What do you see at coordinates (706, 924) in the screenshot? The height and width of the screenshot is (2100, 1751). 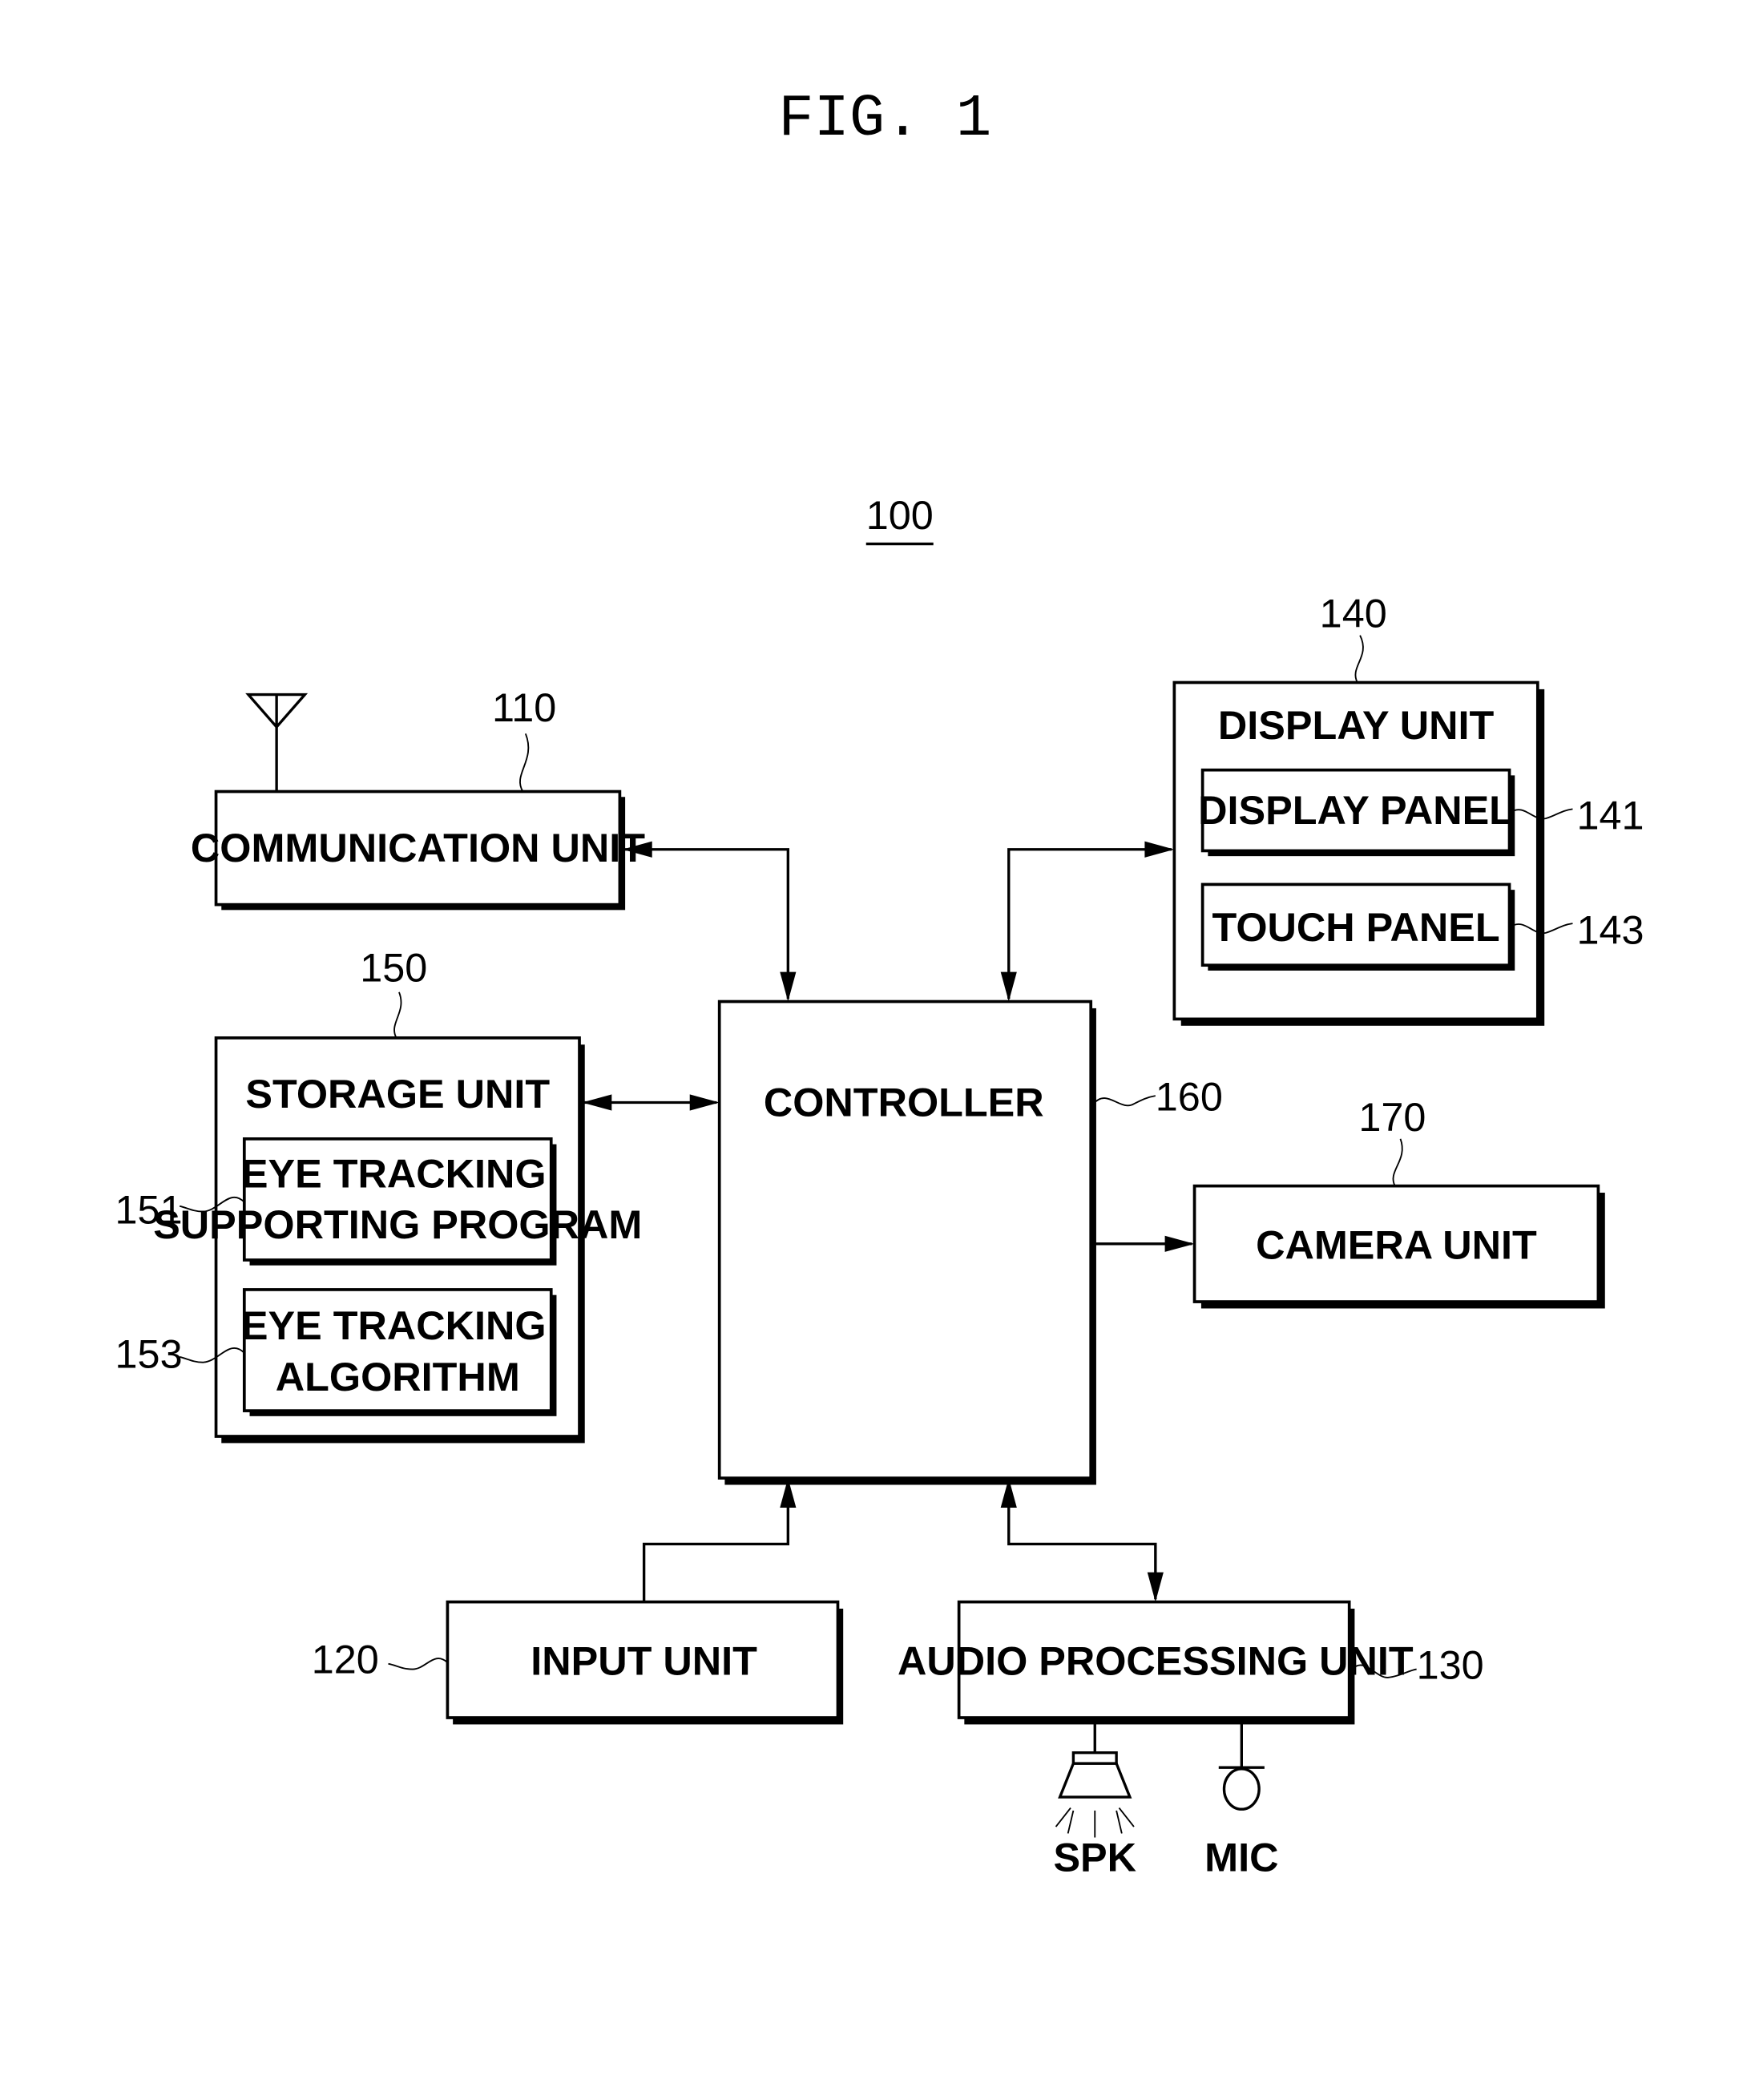 I see `connector-comm-controller` at bounding box center [706, 924].